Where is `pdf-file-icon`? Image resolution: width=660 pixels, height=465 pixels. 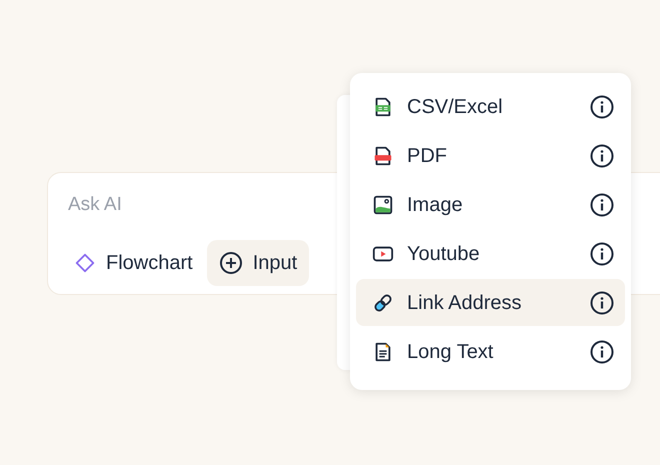
pdf-file-icon is located at coordinates (383, 155).